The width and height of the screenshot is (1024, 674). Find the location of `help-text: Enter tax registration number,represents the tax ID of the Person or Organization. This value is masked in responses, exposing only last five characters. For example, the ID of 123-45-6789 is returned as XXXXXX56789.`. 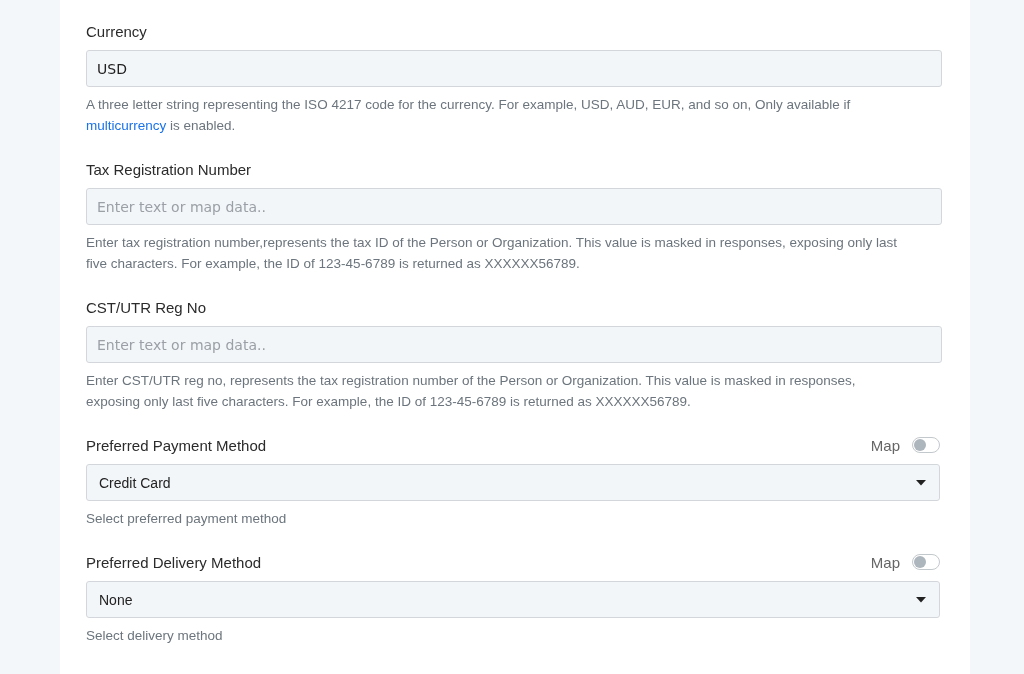

help-text: Enter tax registration number,represents the tax ID of the Person or Organization. This value is masked in responses, exposing only last five characters. For example, the ID of 123-45-6789 is returned as XXXXXX56789. is located at coordinates (492, 253).